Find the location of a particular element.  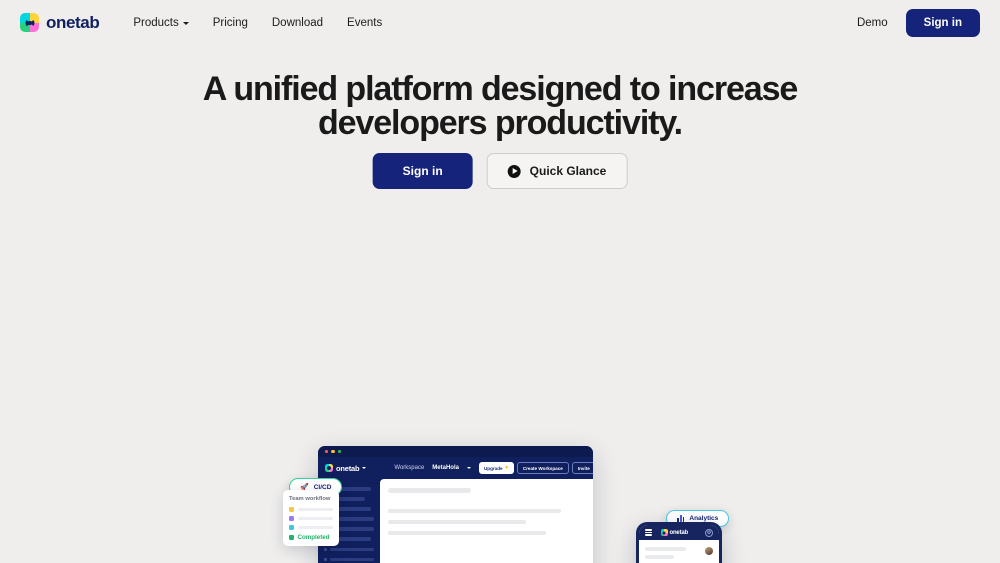

toolbar-actions: Upgrade ✦ Create Workspace Invite ☉ is located at coordinates (535, 468).